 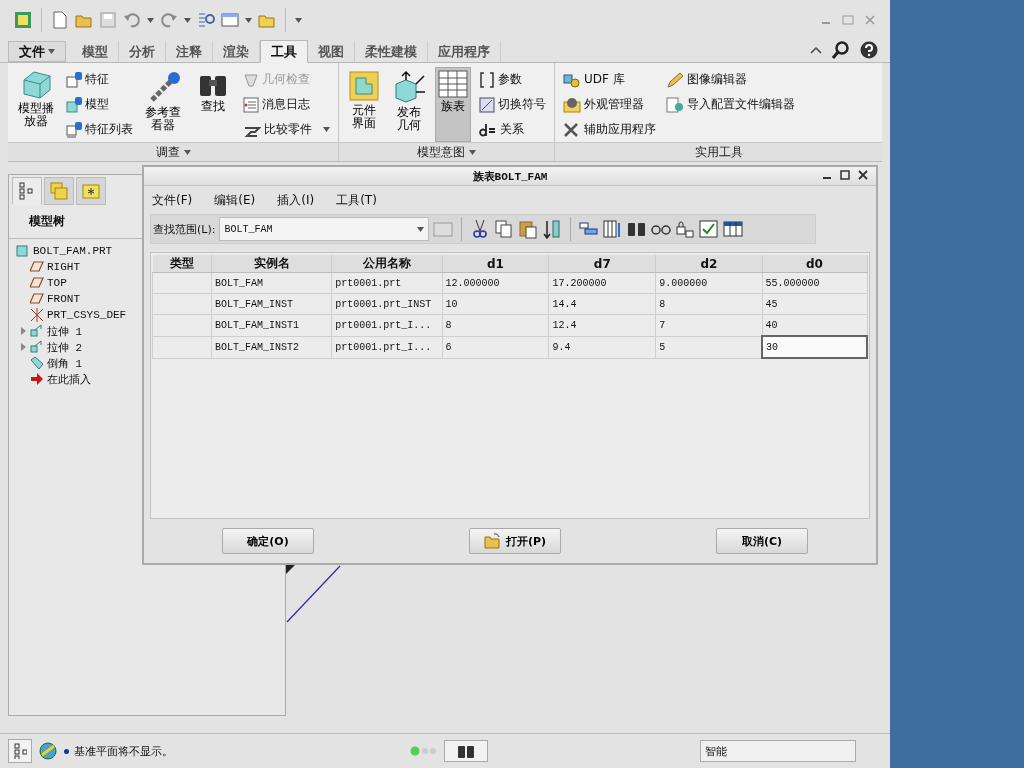 I want to click on ribbon-button: 参考查看器, so click(x=163, y=104).